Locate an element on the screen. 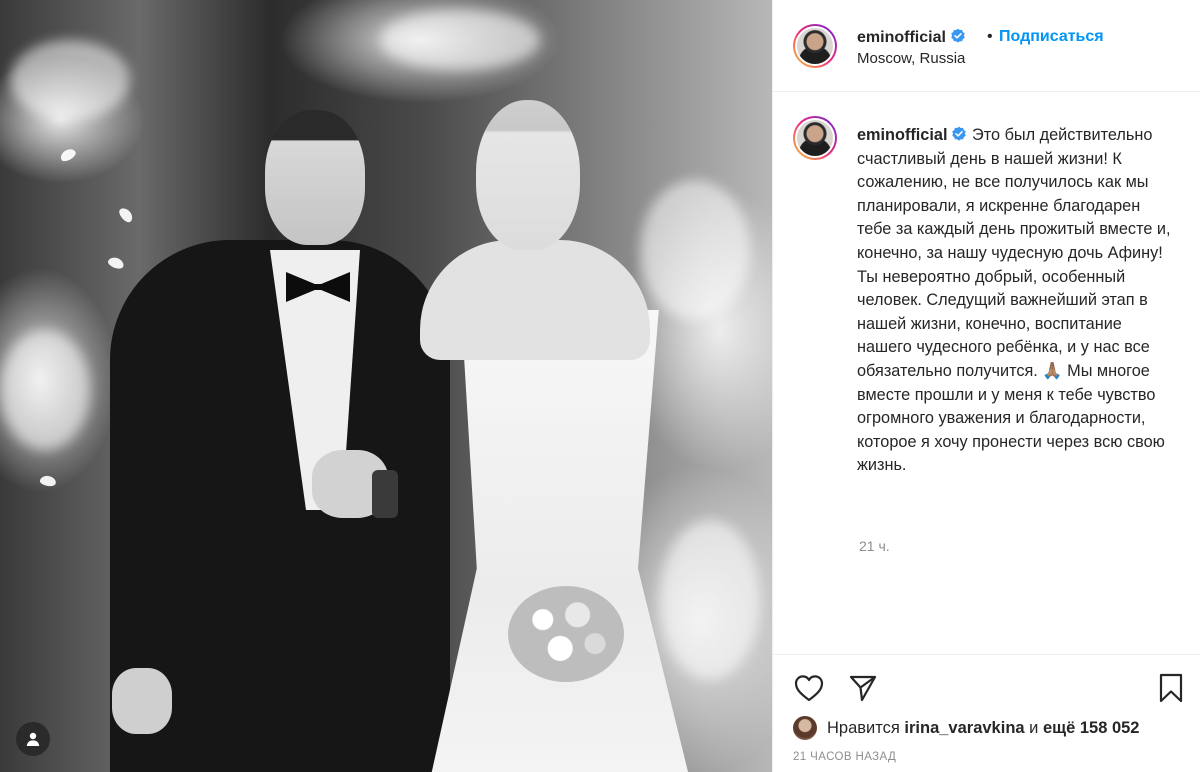 The height and width of the screenshot is (772, 1200). likes-middle: и is located at coordinates (1034, 727).